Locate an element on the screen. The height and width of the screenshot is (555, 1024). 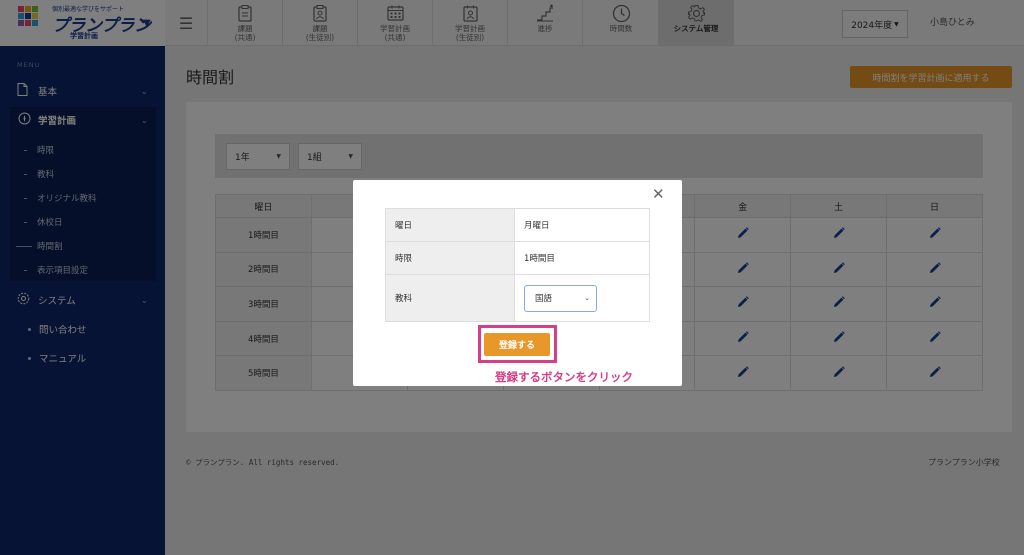
close-icon: ✕ is located at coordinates (658, 194).